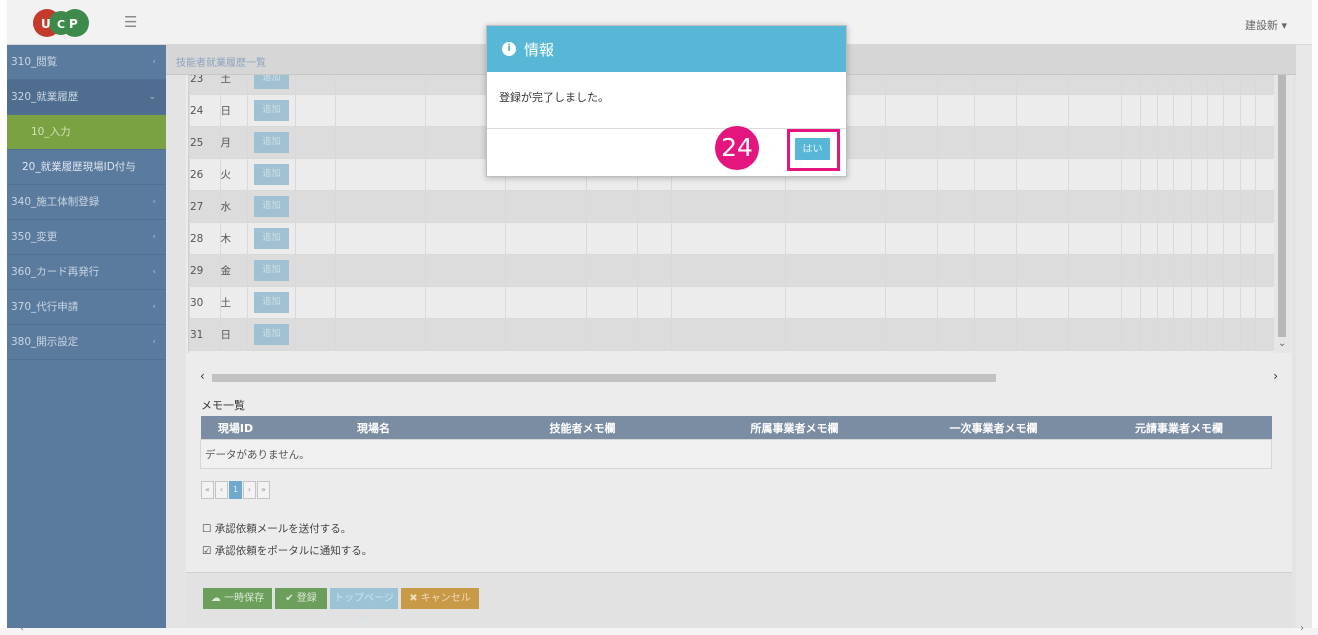  What do you see at coordinates (263, 490) in the screenshot?
I see `last-page-button: »` at bounding box center [263, 490].